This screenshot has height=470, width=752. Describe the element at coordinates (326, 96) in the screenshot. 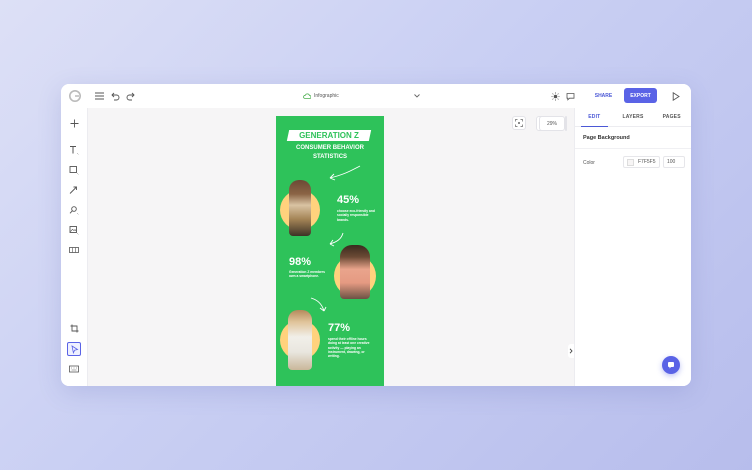

I see `document-title: Infographic` at that location.